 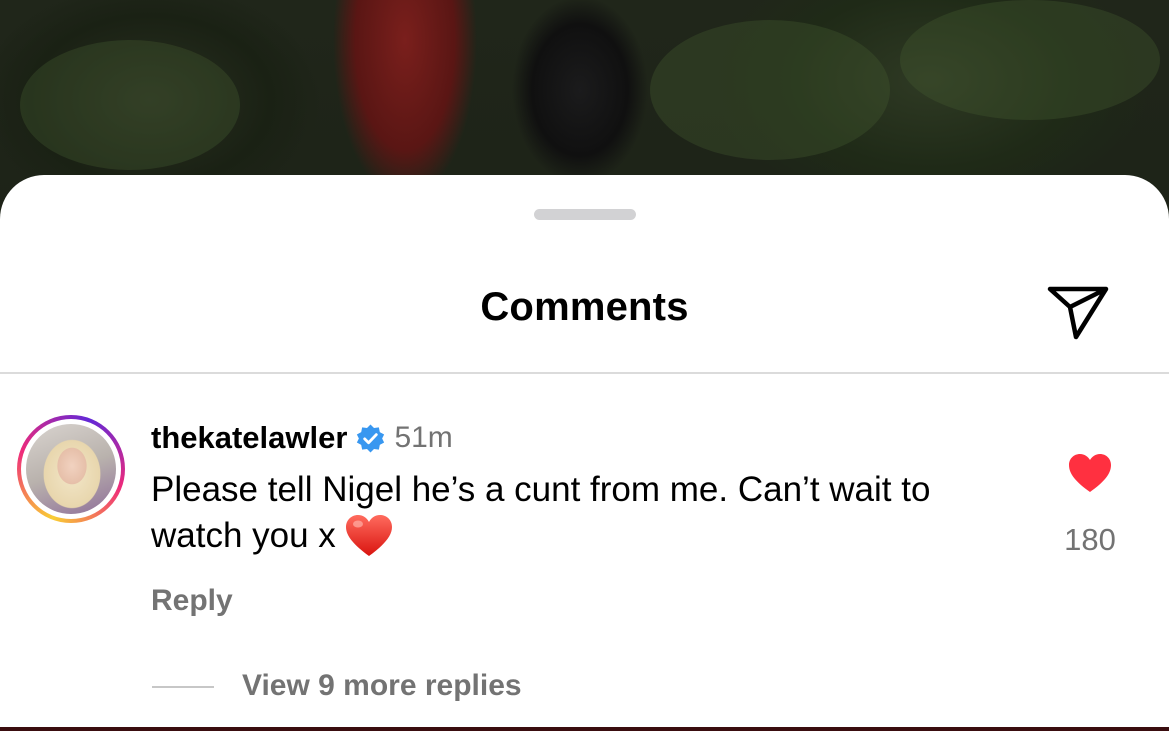 I want to click on reply-button: Reply, so click(x=192, y=601).